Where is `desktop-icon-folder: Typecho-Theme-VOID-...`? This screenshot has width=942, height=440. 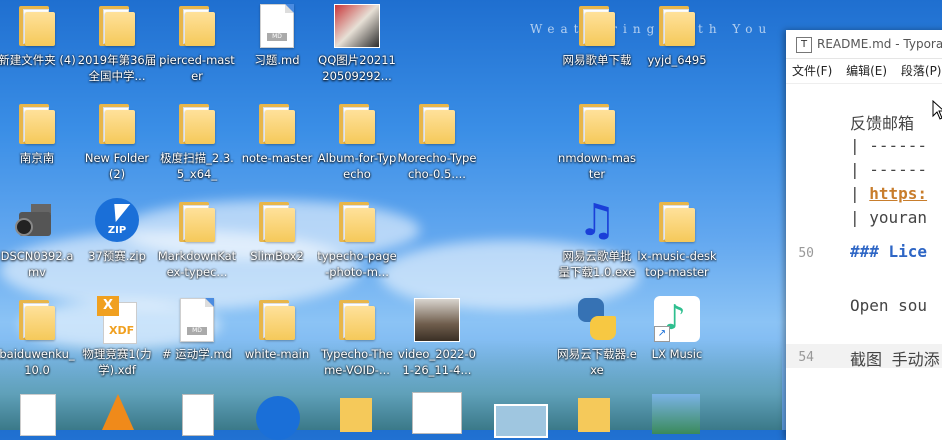
desktop-icon-folder: Typecho-Theme-VOID-... is located at coordinates (357, 343).